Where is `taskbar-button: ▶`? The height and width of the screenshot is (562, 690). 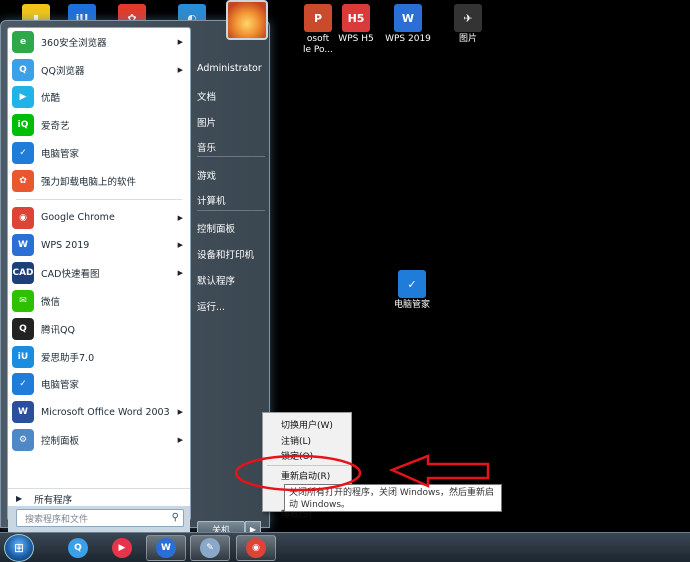 taskbar-button: ▶ is located at coordinates (122, 548).